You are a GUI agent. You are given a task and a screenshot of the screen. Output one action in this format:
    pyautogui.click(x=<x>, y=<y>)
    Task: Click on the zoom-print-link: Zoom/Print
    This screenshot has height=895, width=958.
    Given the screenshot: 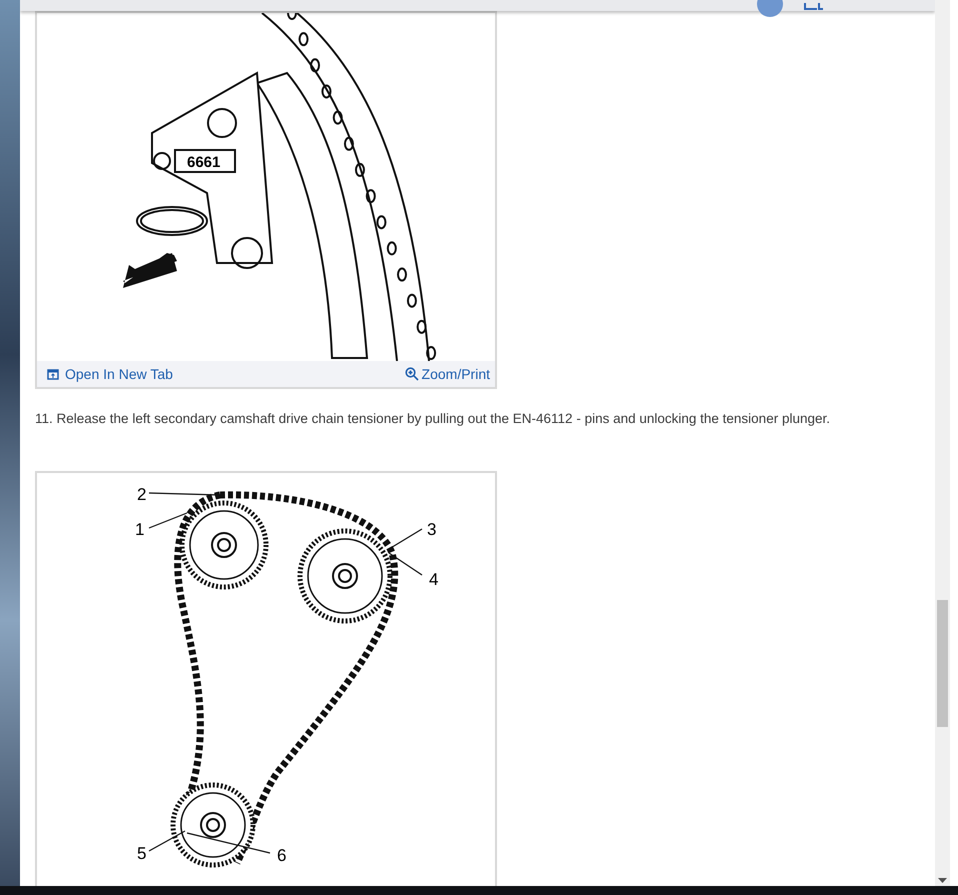 What is the action you would take?
    pyautogui.click(x=447, y=374)
    